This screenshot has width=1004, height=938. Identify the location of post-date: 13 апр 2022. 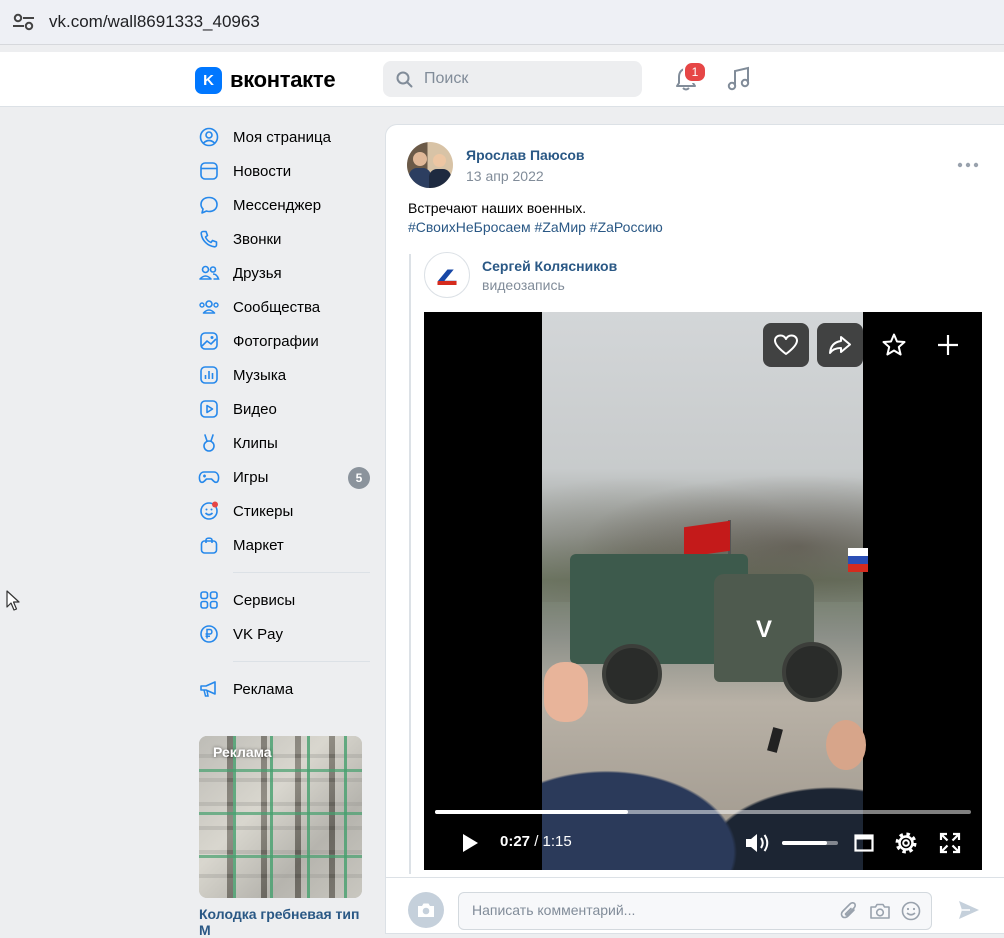
(505, 176).